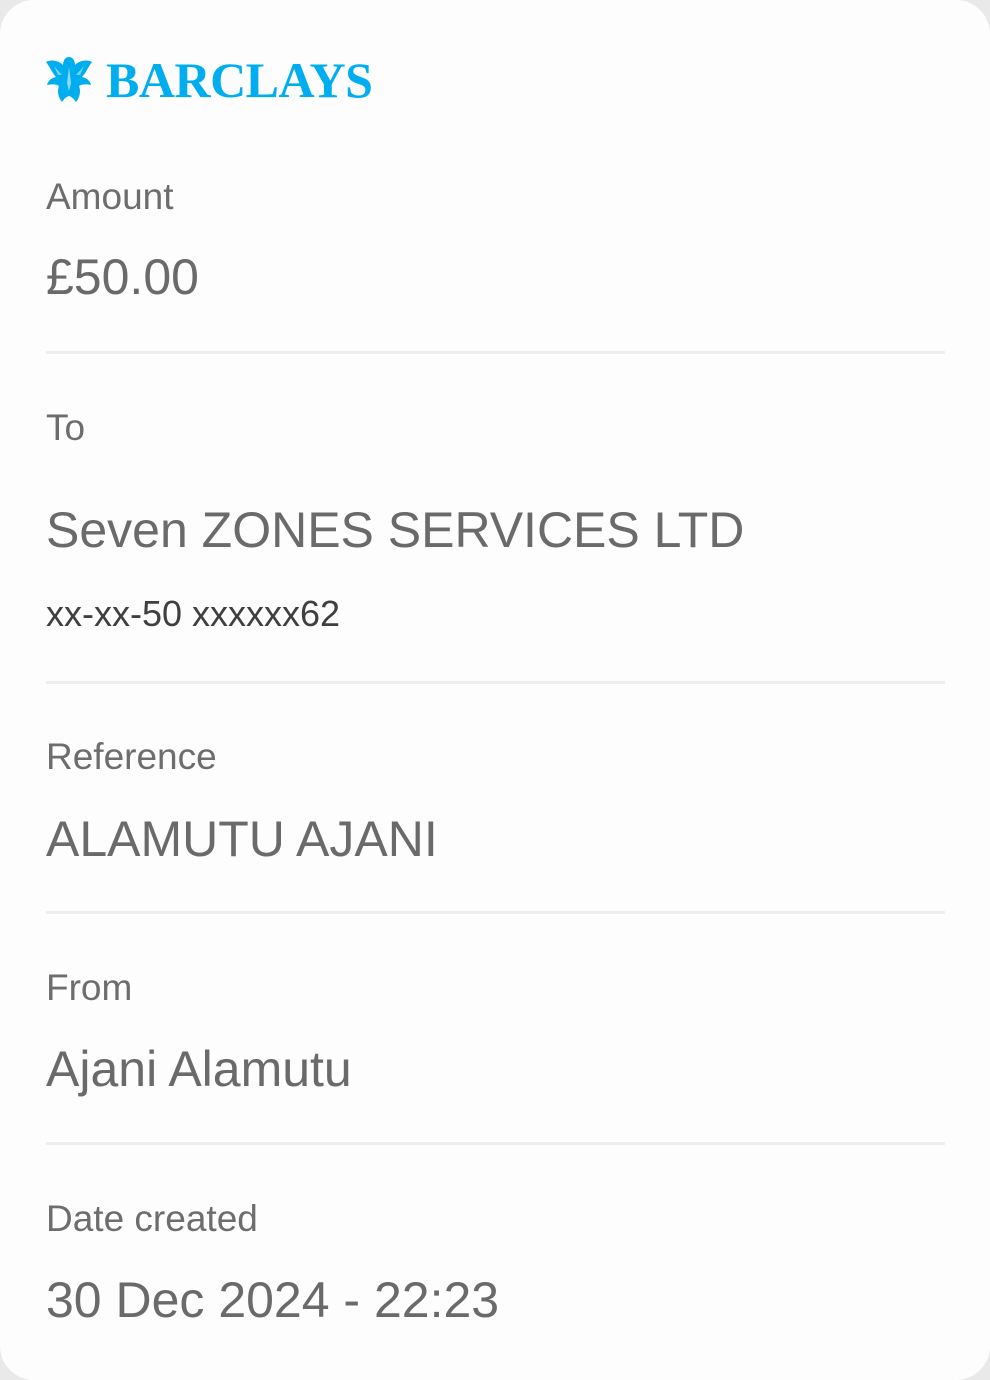 The image size is (990, 1380). What do you see at coordinates (152, 1218) in the screenshot?
I see `date-created-label: Date created` at bounding box center [152, 1218].